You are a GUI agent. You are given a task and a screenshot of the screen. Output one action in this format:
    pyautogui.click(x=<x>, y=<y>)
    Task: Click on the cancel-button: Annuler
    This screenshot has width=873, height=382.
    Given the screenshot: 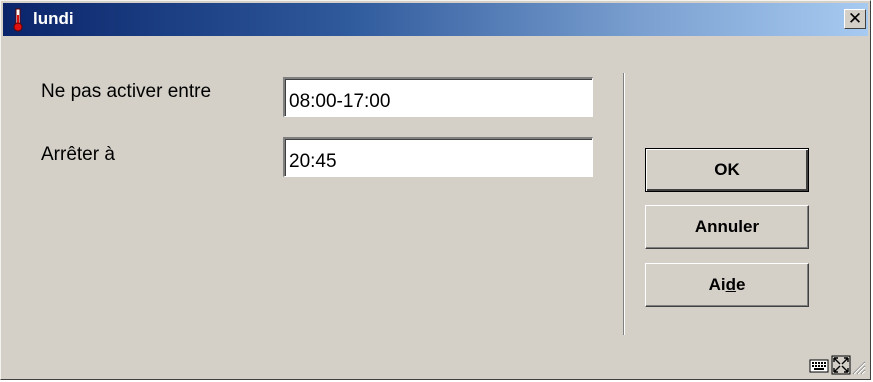 What is the action you would take?
    pyautogui.click(x=727, y=227)
    